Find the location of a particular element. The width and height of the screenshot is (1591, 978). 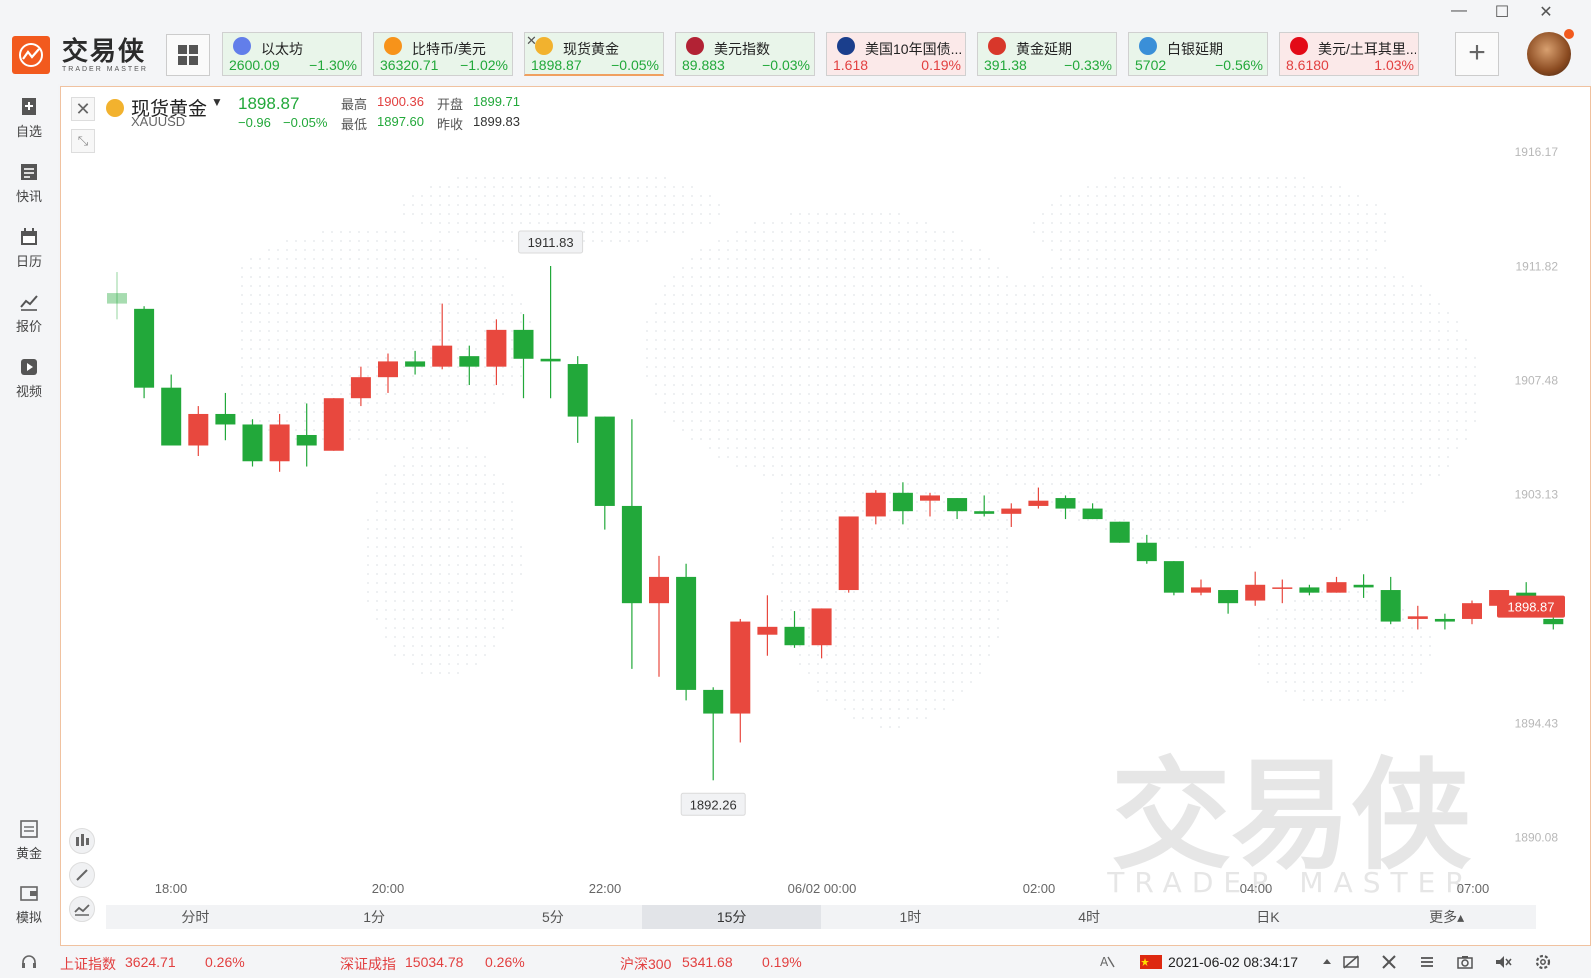

ticker-2: ✕ 现货黄金 1898.87 −0.05% is located at coordinates (594, 54).